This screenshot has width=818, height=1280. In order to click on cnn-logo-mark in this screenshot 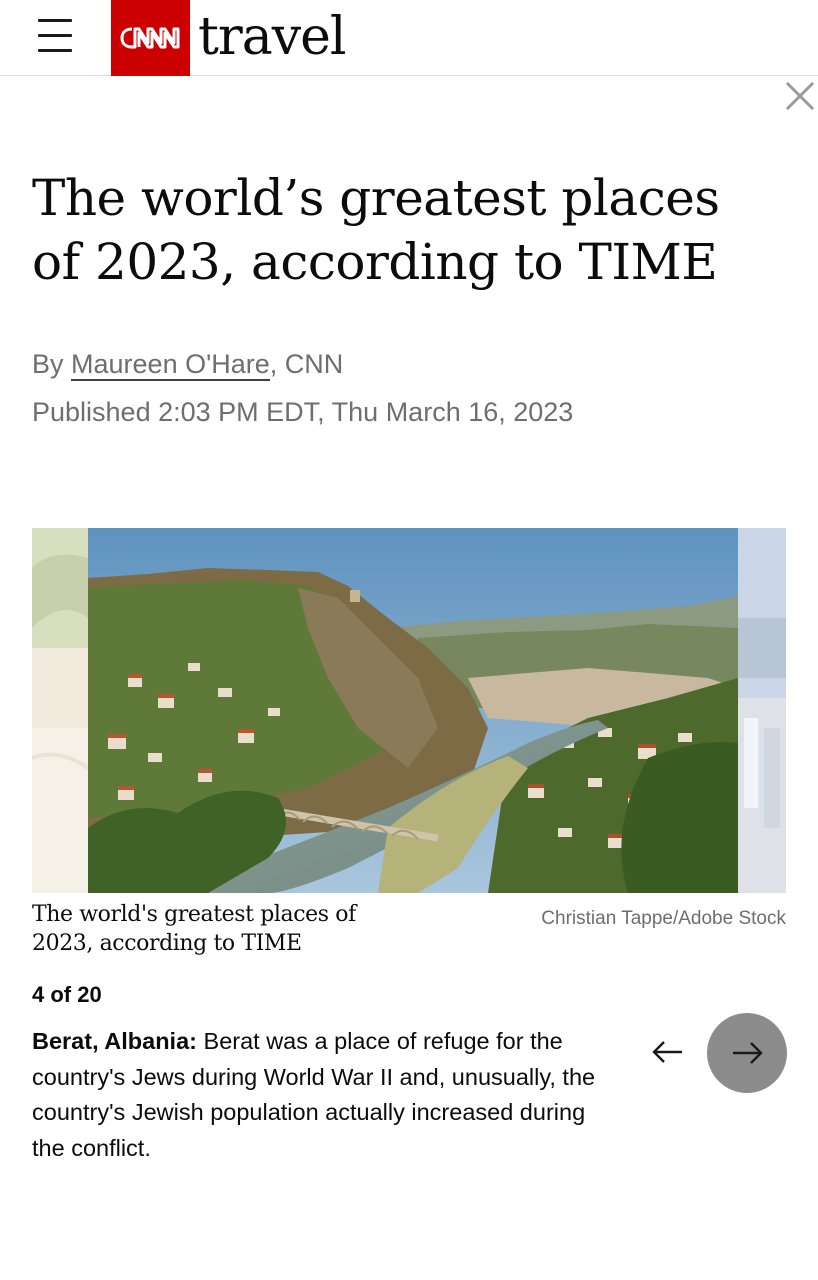, I will do `click(149, 38)`.